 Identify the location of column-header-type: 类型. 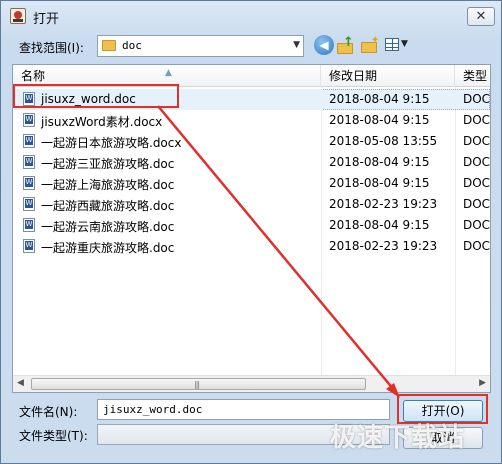
(472, 76).